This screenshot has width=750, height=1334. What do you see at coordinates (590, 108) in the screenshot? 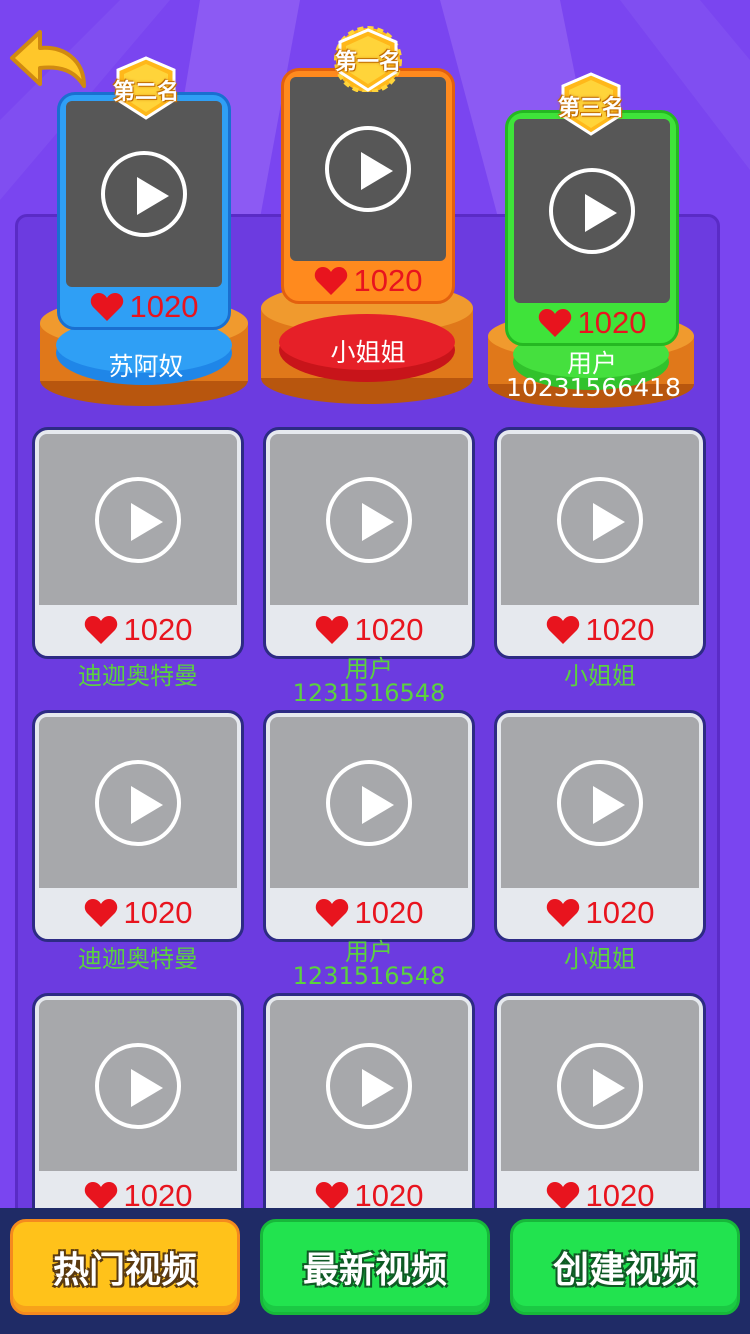
I see `rank-label-third: 第三名` at bounding box center [590, 108].